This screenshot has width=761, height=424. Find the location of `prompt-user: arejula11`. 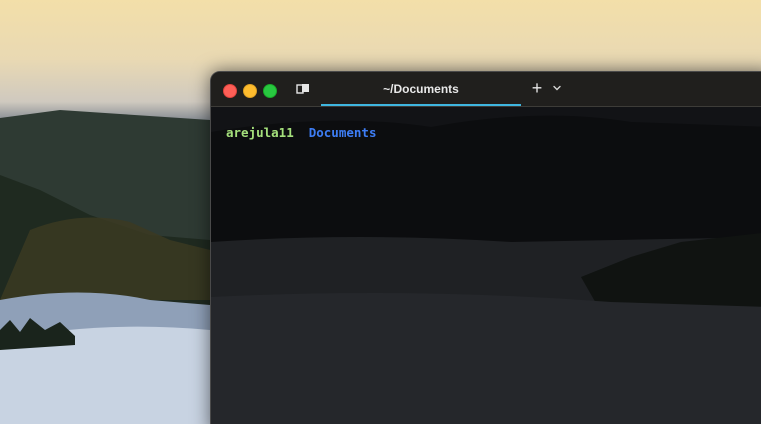

prompt-user: arejula11 is located at coordinates (260, 132).